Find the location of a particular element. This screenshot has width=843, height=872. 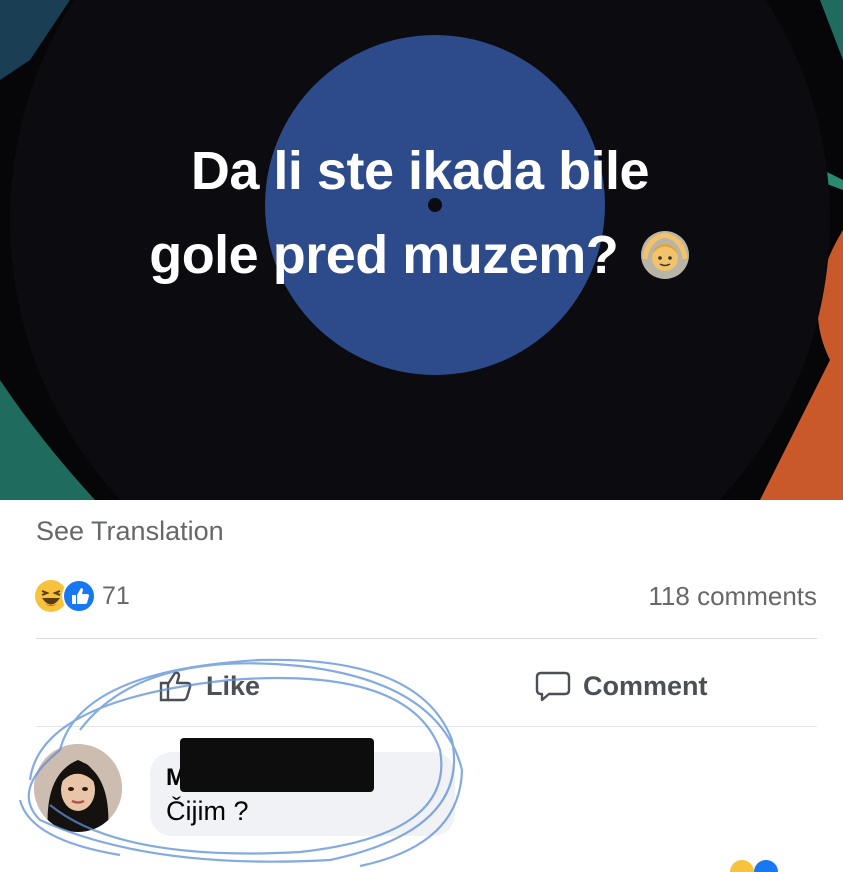

reaction-count: 71 is located at coordinates (116, 595).